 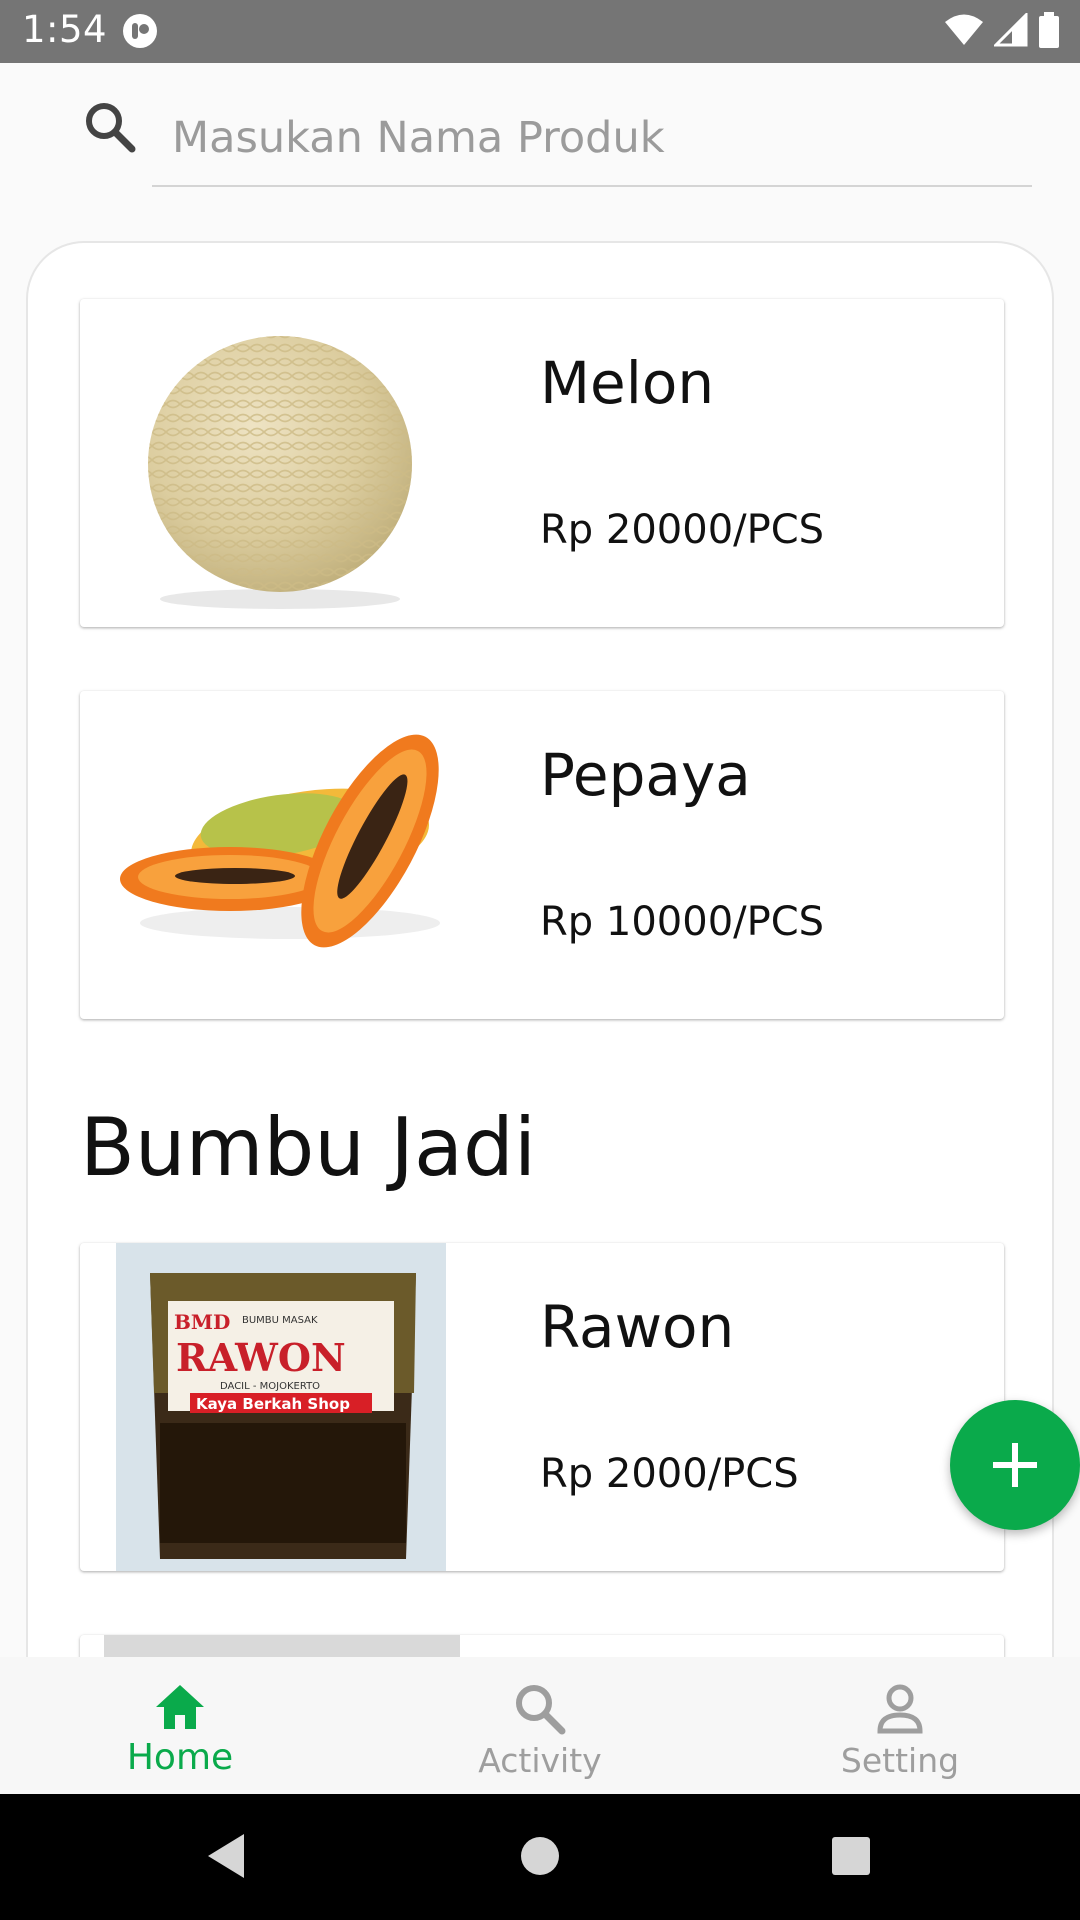 What do you see at coordinates (540, 1760) in the screenshot?
I see `nav-label: Activity` at bounding box center [540, 1760].